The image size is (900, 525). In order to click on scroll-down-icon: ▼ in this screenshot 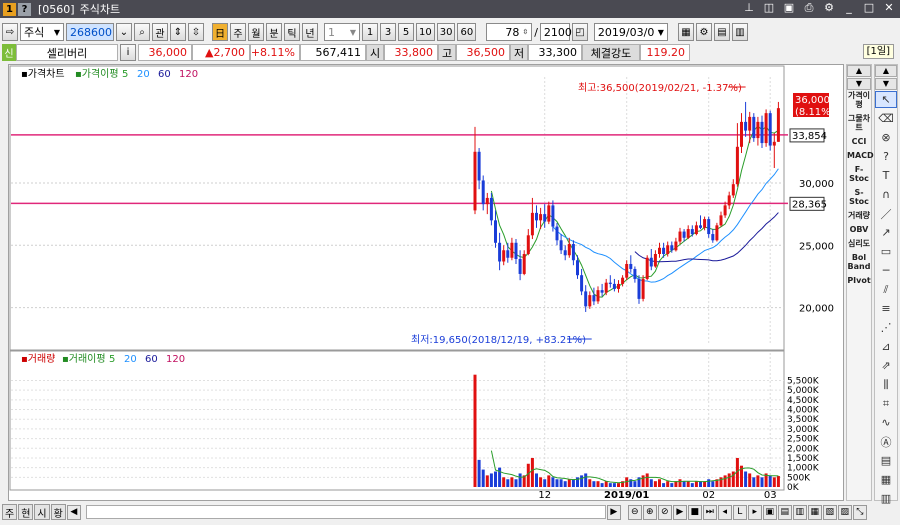, I will do `click(859, 84)`.